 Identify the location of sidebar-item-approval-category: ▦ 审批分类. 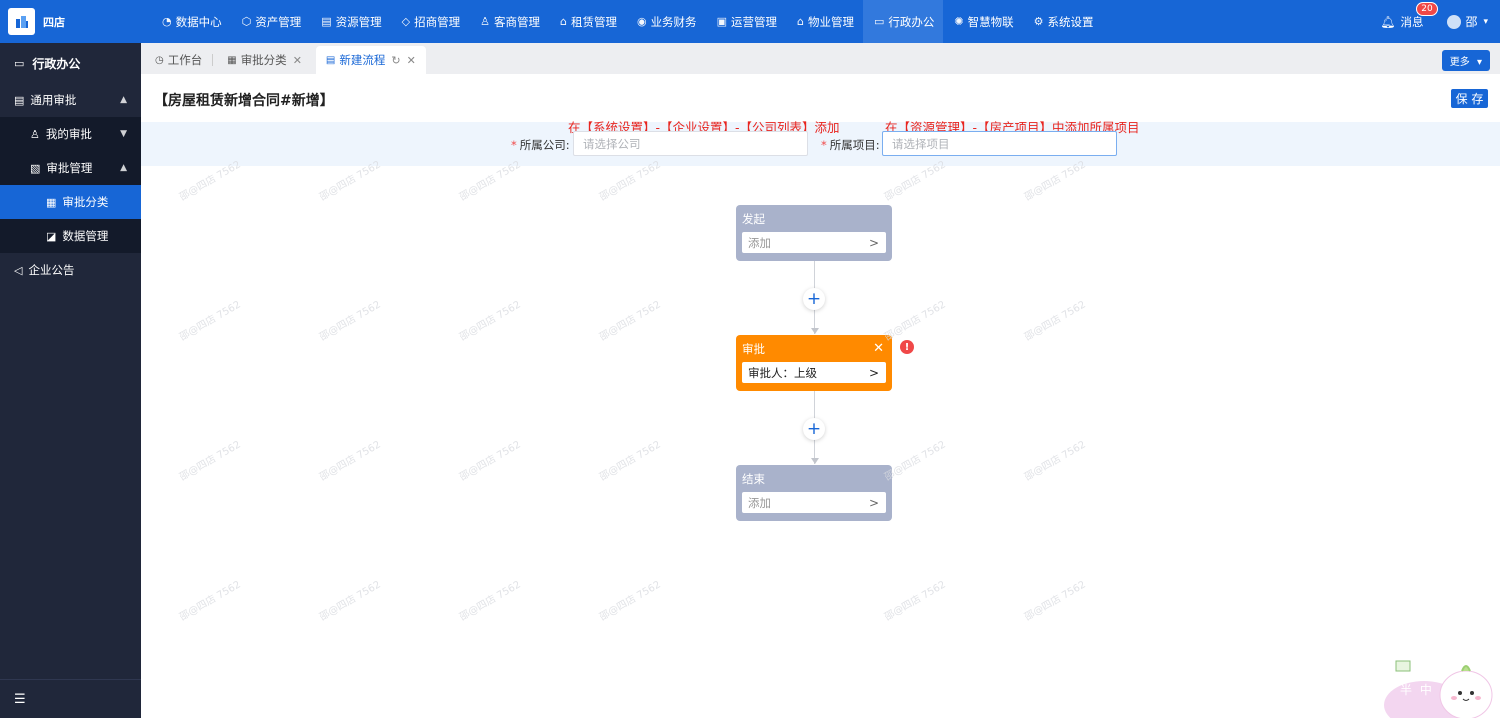
(70, 202).